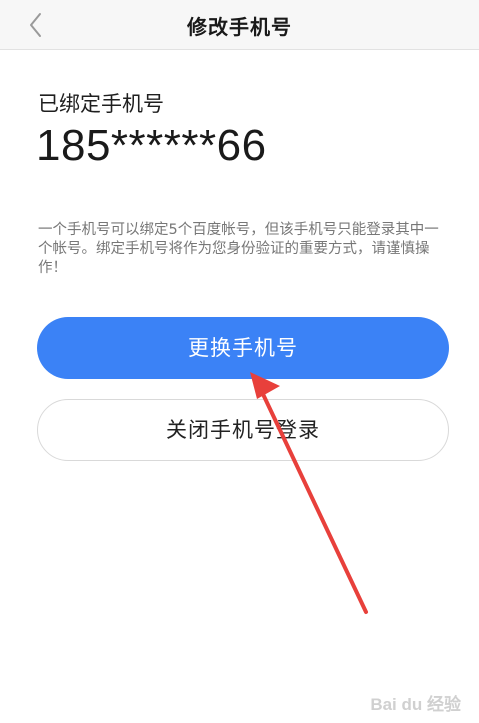 The height and width of the screenshot is (723, 479). Describe the element at coordinates (243, 348) in the screenshot. I see `change-phone-button: 更换手机号` at that location.